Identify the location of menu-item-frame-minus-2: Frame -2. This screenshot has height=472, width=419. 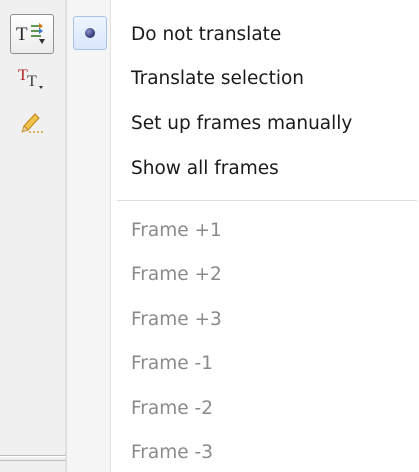
(243, 408).